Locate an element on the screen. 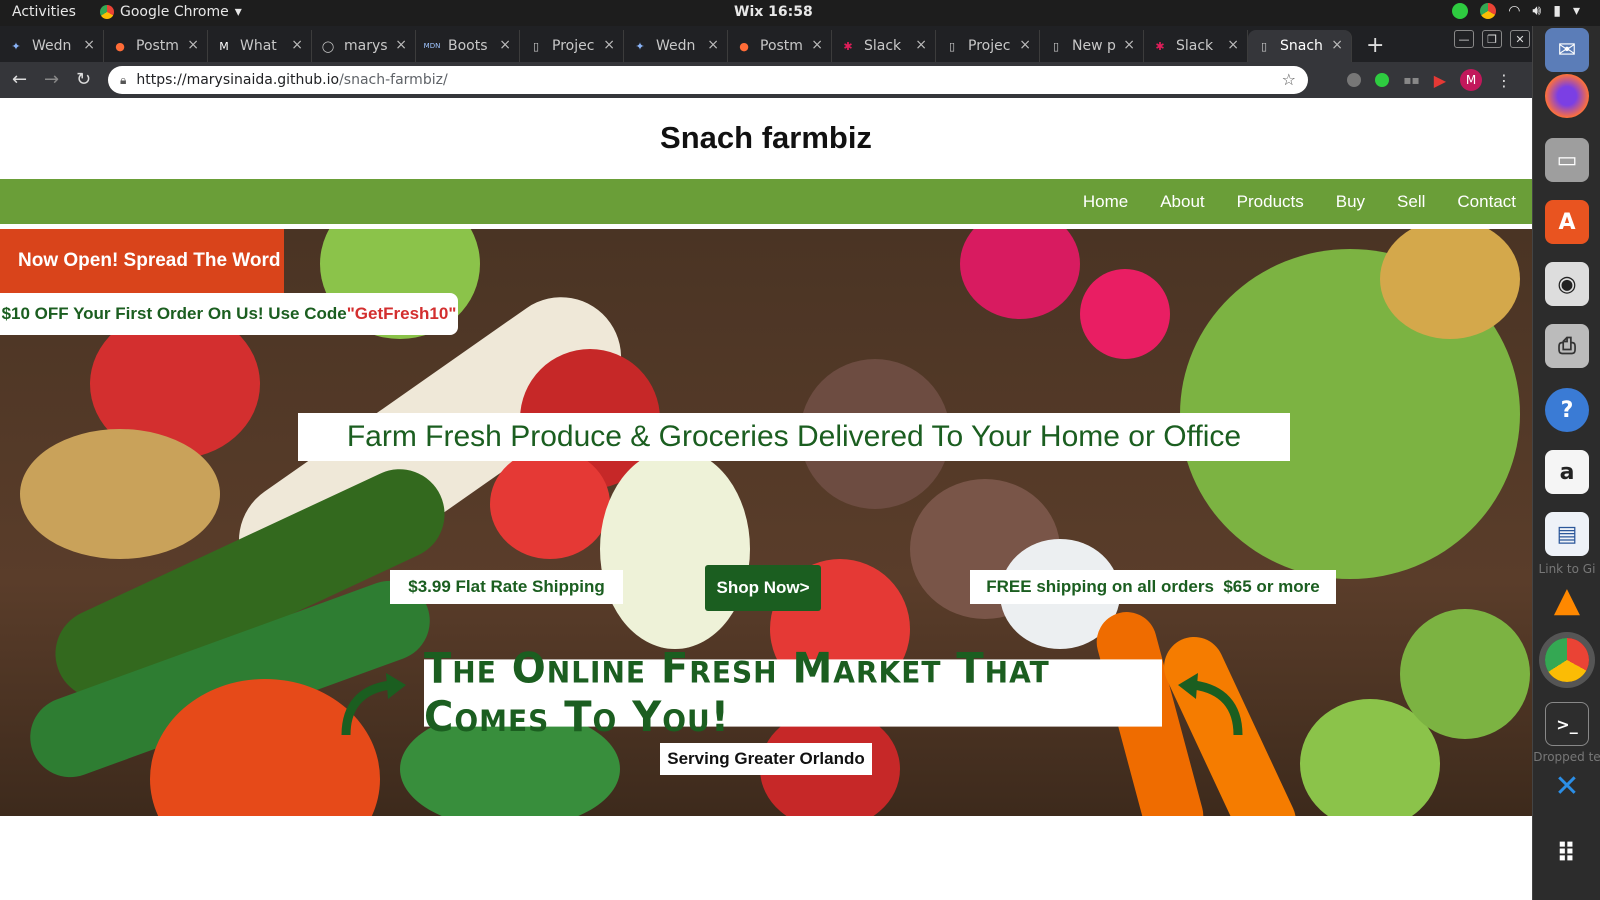 The height and width of the screenshot is (900, 1600). nav-contact: Contact is located at coordinates (1486, 202).